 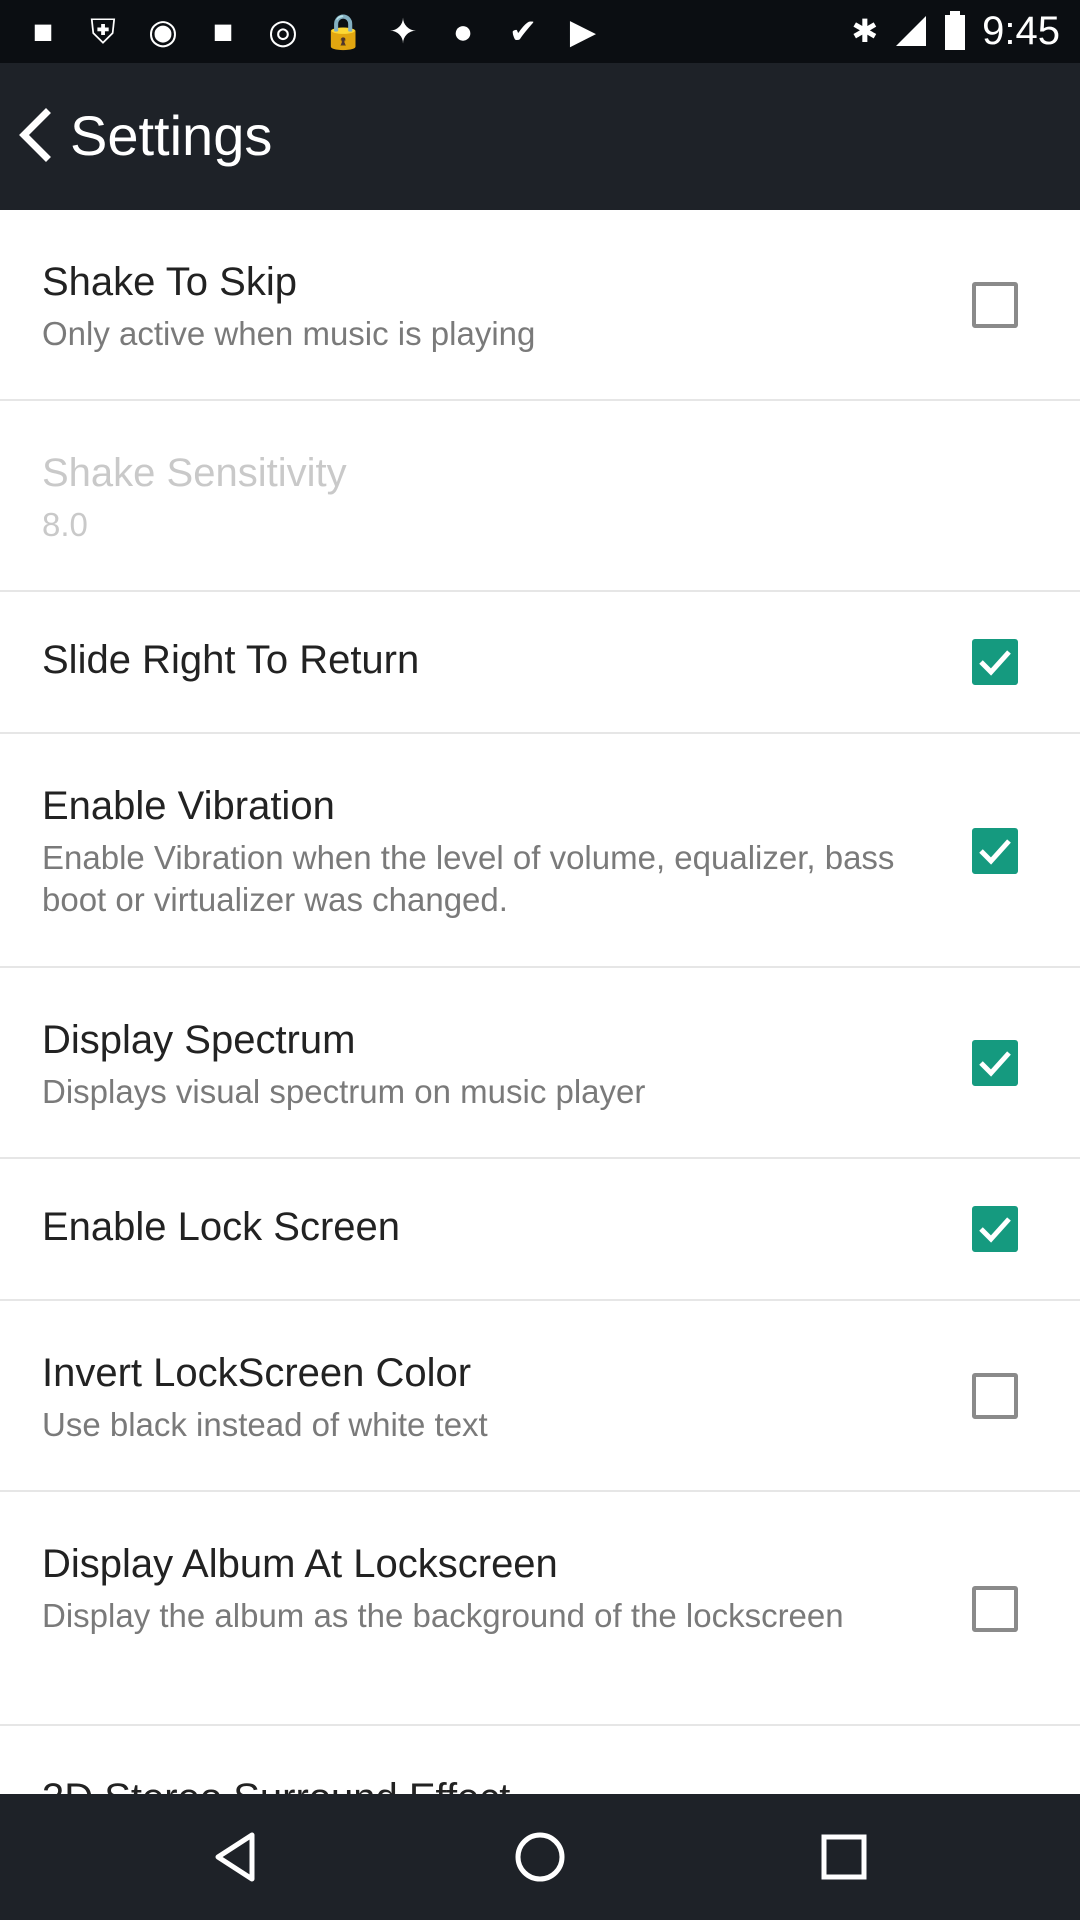 What do you see at coordinates (911, 31) in the screenshot?
I see `signal-icon` at bounding box center [911, 31].